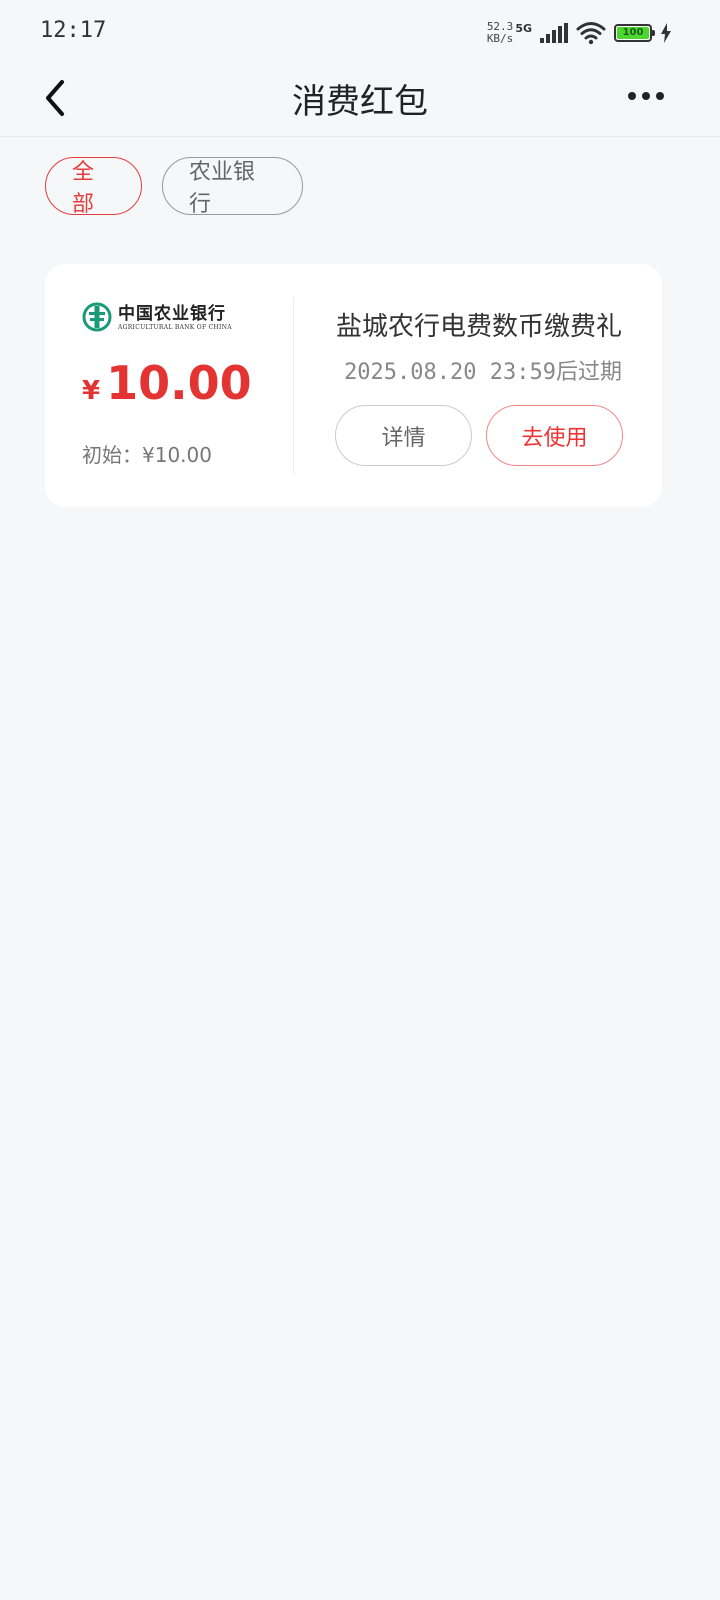 Image resolution: width=720 pixels, height=1600 pixels. Describe the element at coordinates (91, 391) in the screenshot. I see `currency-symbol: ¥` at that location.